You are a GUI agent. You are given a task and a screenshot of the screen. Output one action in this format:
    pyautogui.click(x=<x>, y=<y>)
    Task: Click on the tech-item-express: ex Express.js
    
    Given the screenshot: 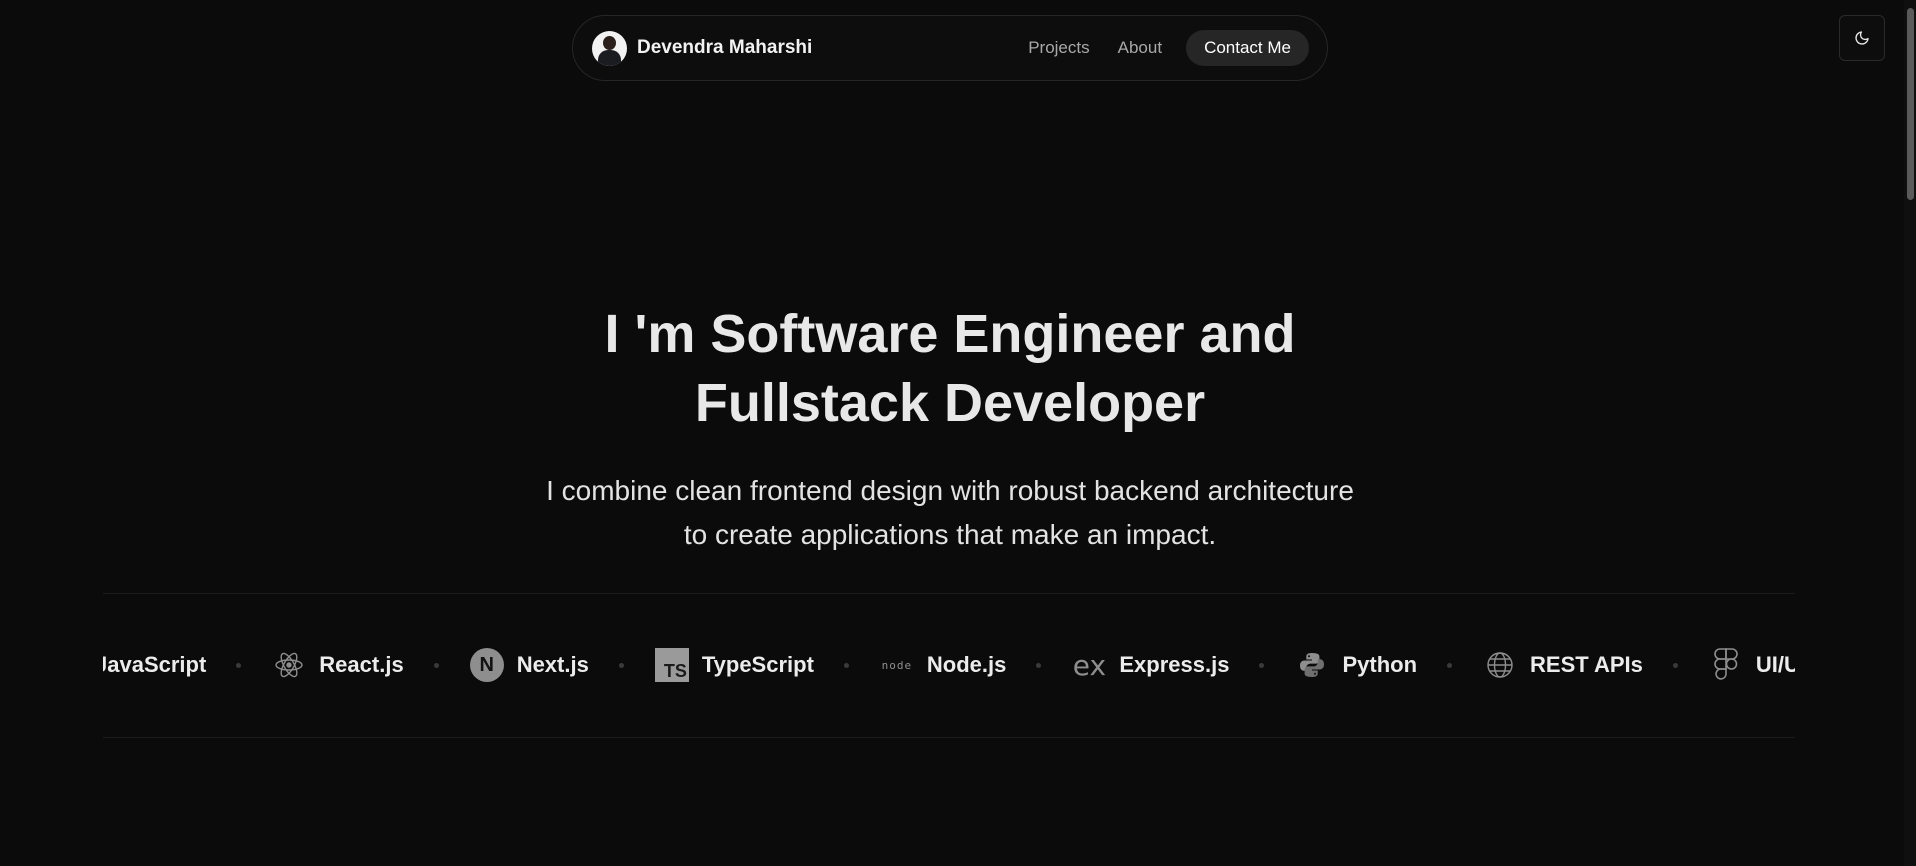 What is the action you would take?
    pyautogui.click(x=1150, y=665)
    